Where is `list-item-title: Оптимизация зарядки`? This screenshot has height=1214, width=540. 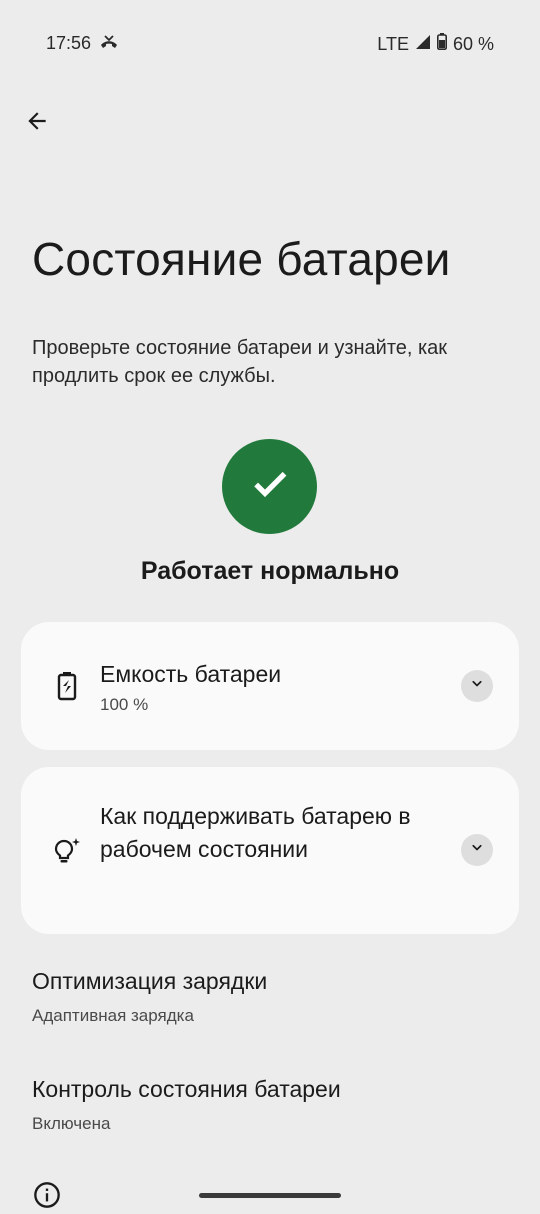 list-item-title: Оптимизация зарядки is located at coordinates (150, 981).